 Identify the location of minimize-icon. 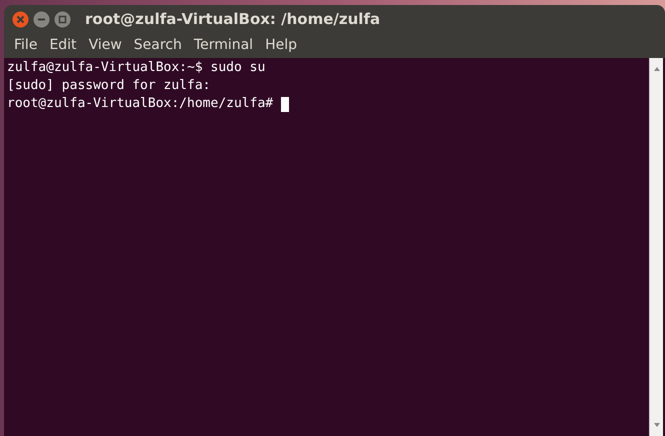
(41, 19).